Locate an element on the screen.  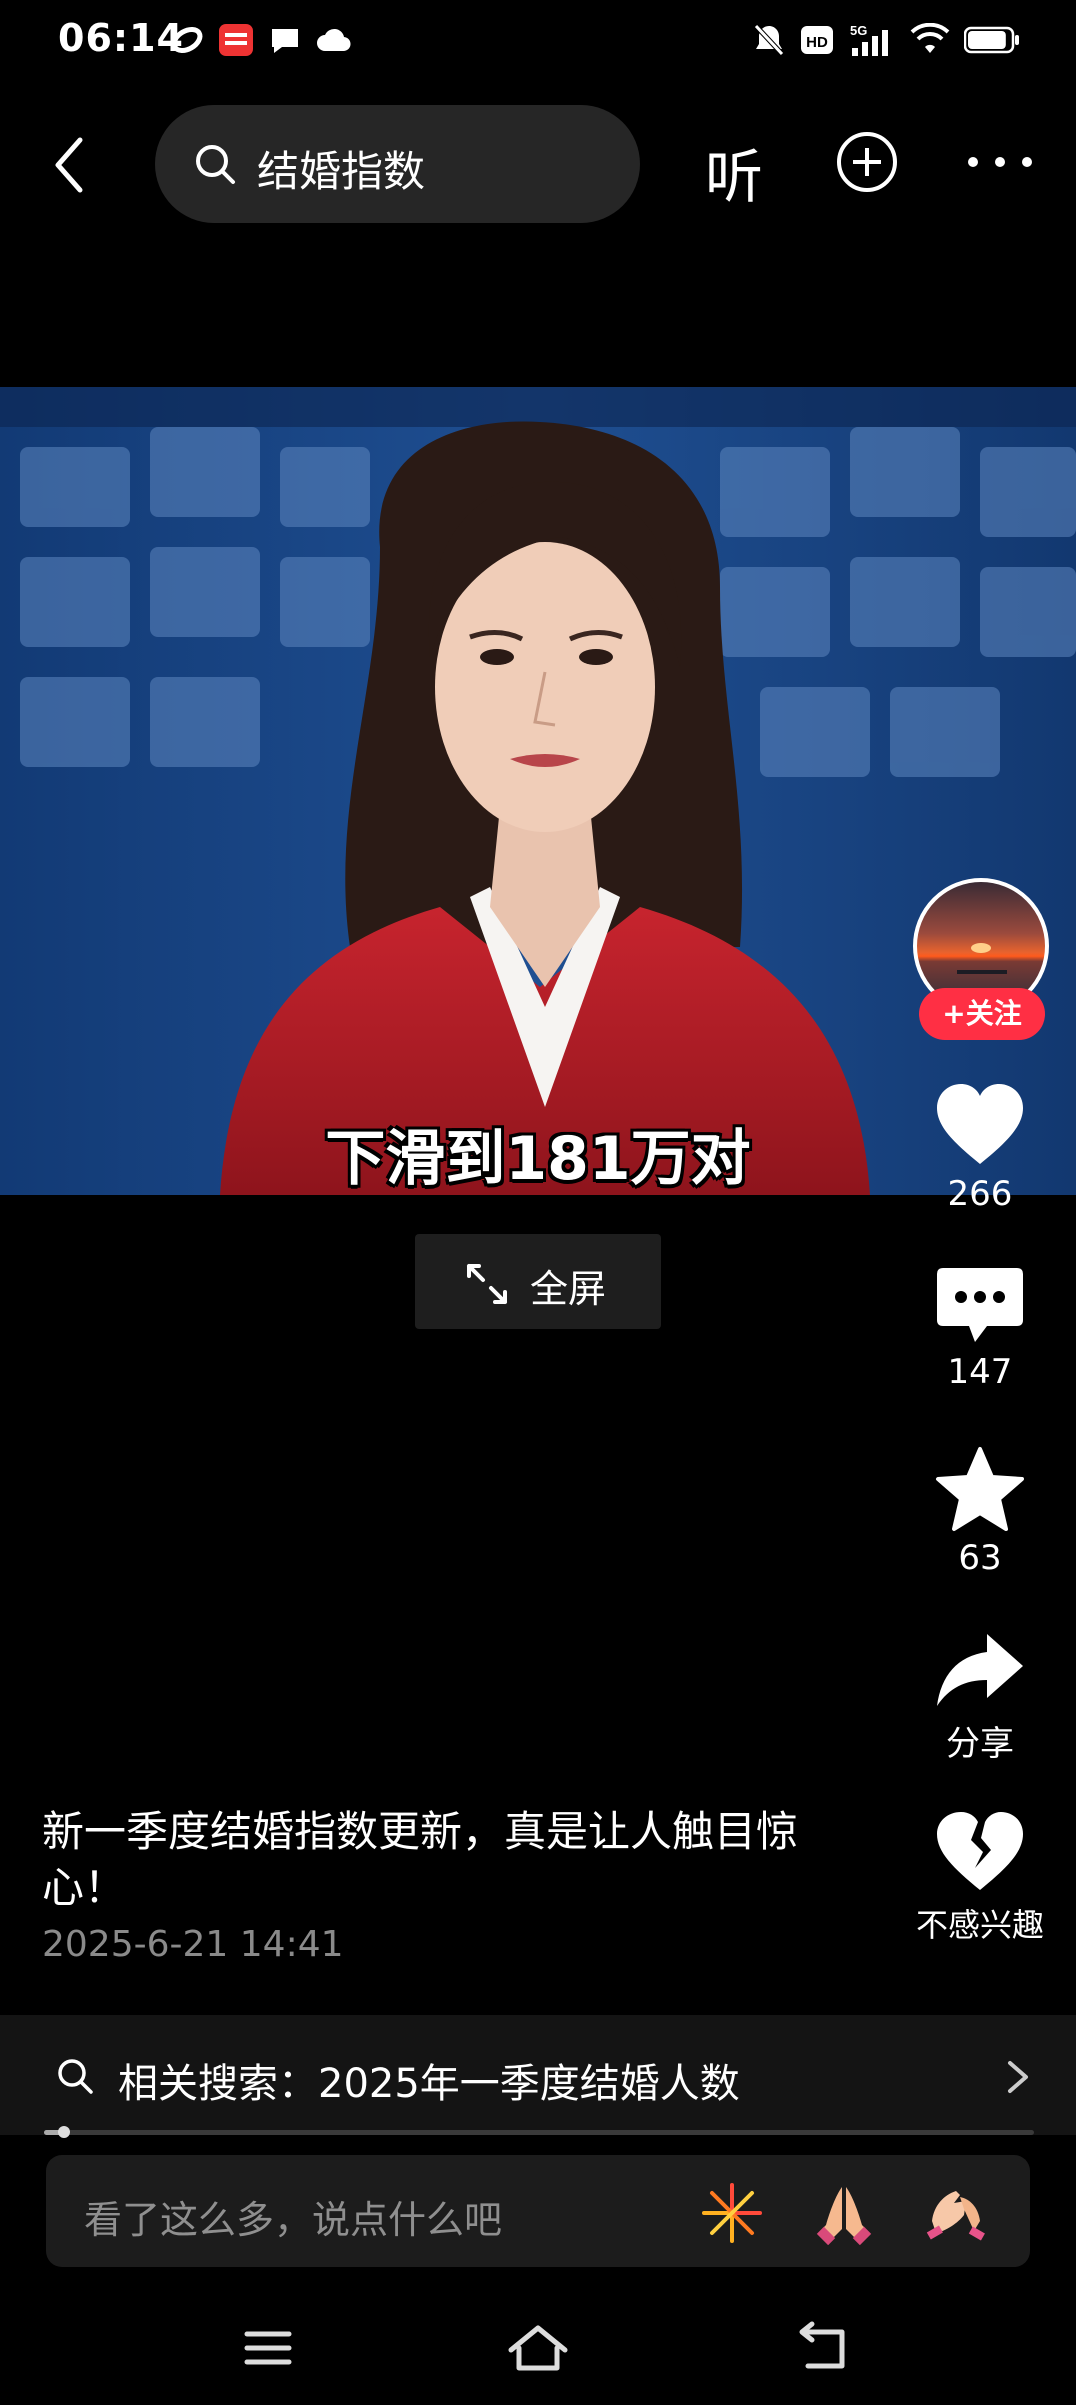
favorite-count: 63 is located at coordinates (980, 1558).